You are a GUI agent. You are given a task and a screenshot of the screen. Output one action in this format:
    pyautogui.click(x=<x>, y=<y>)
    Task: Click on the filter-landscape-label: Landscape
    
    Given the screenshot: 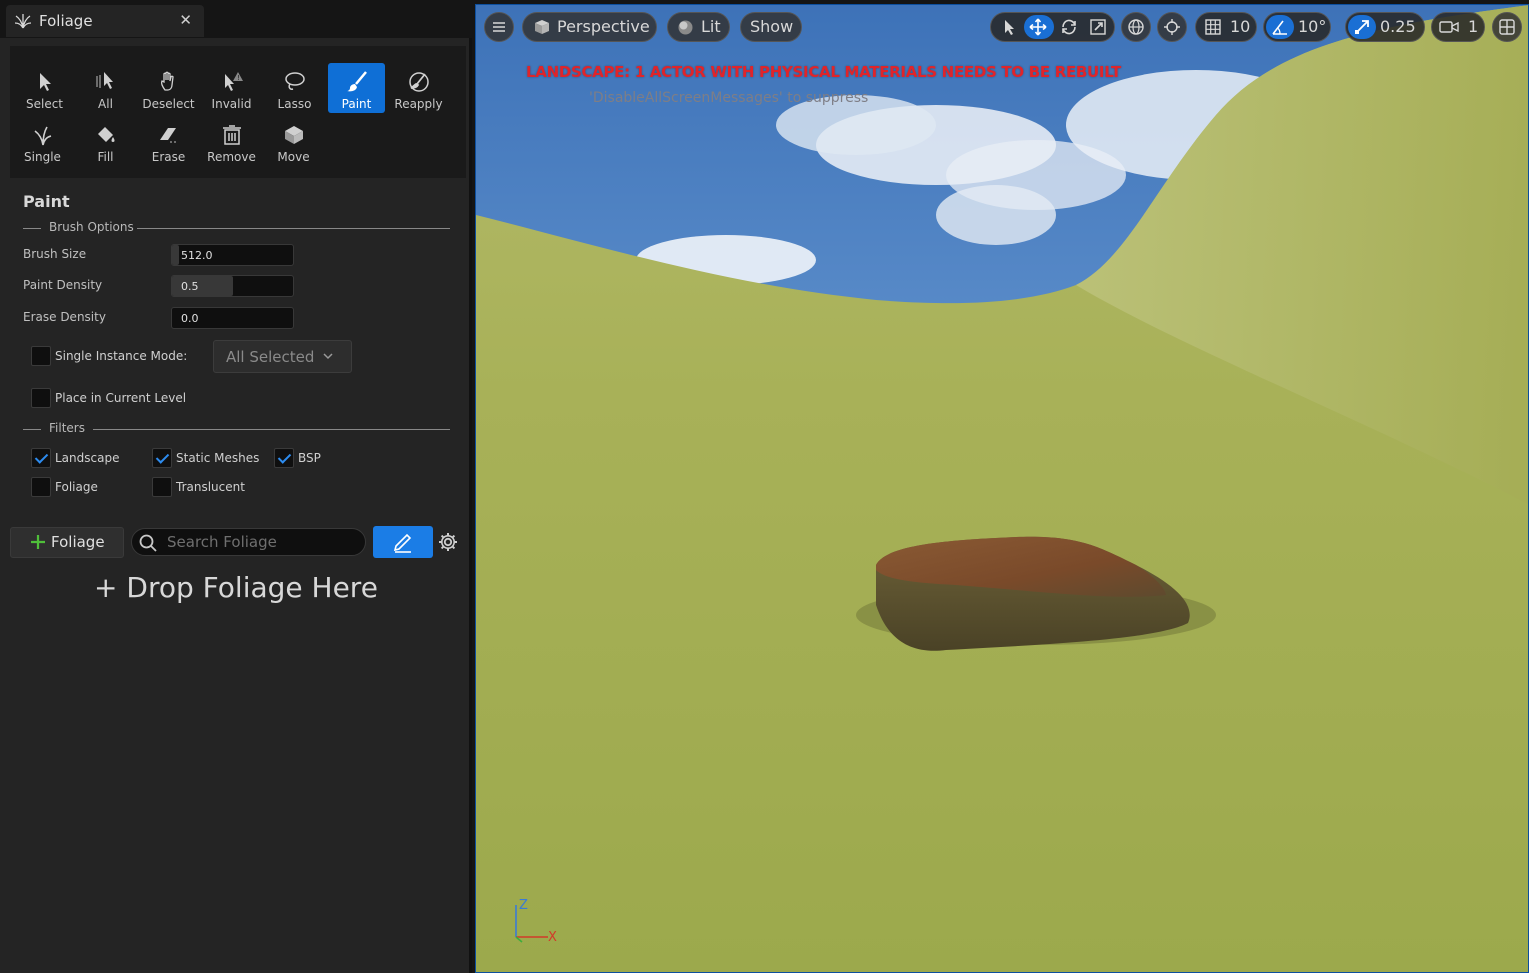 What is the action you would take?
    pyautogui.click(x=87, y=458)
    